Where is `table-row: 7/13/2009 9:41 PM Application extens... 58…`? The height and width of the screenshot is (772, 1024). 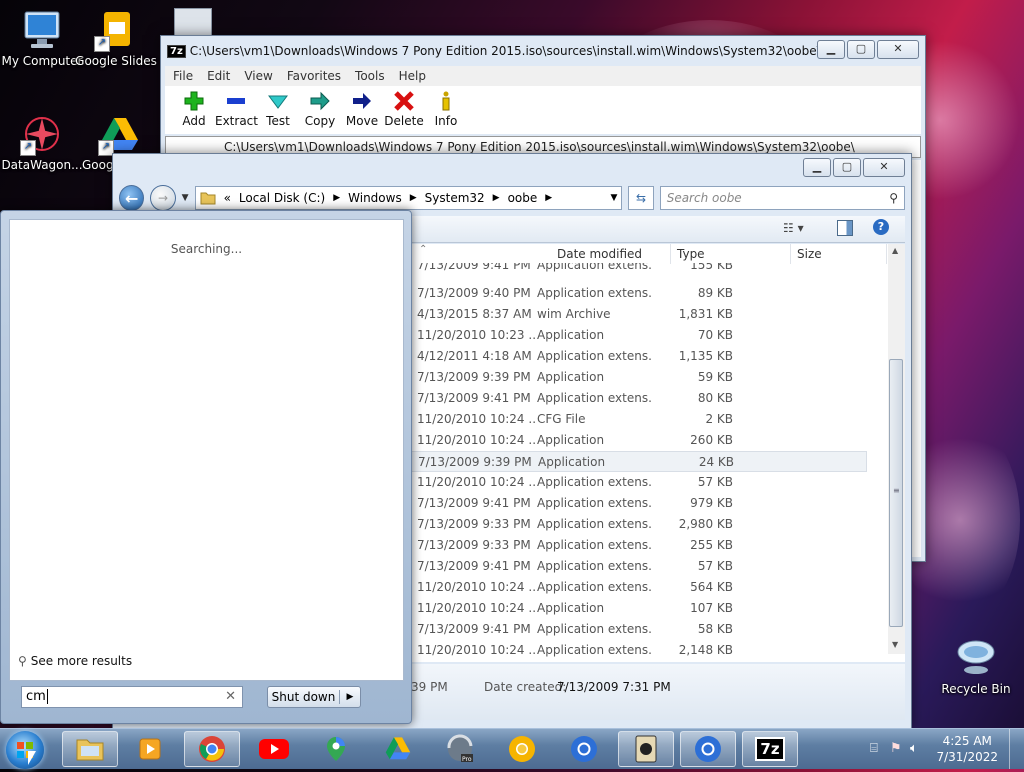 table-row: 7/13/2009 9:41 PM Application extens... 58… is located at coordinates (638, 629).